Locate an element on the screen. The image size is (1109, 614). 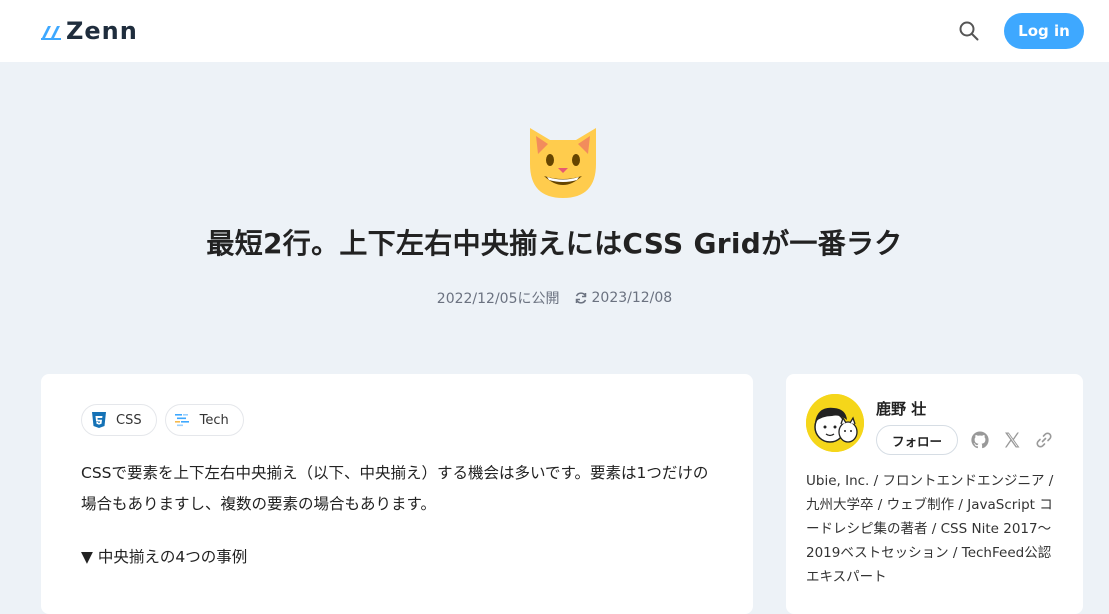
topic-label: Tech is located at coordinates (214, 420).